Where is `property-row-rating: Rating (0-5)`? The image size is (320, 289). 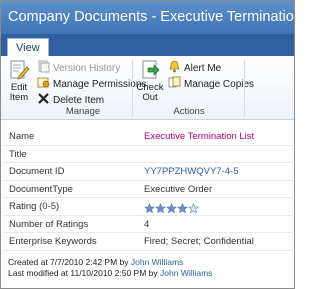 property-row-rating: Rating (0-5) is located at coordinates (147, 207).